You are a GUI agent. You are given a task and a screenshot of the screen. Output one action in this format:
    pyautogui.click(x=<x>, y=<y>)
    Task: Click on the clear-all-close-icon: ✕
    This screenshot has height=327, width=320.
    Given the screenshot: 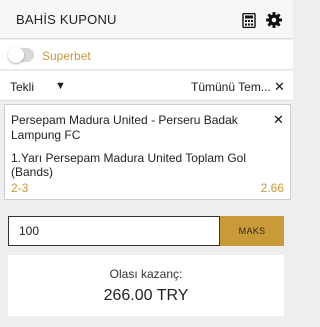 What is the action you would take?
    pyautogui.click(x=279, y=87)
    